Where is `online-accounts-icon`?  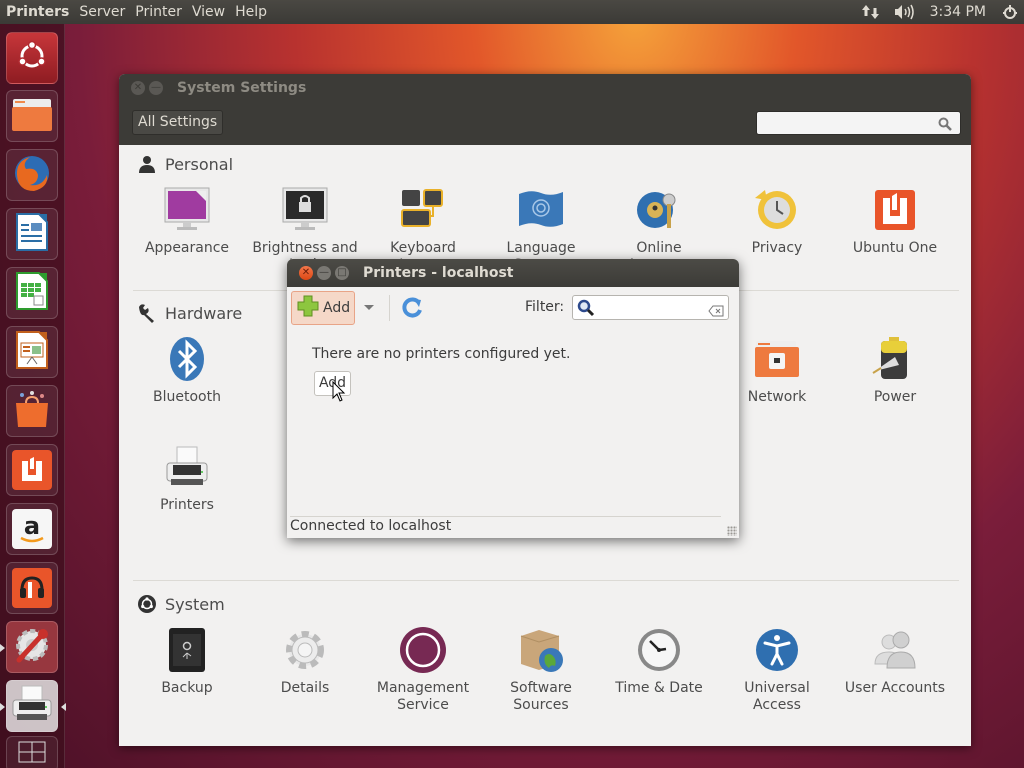
online-accounts-icon is located at coordinates (659, 210).